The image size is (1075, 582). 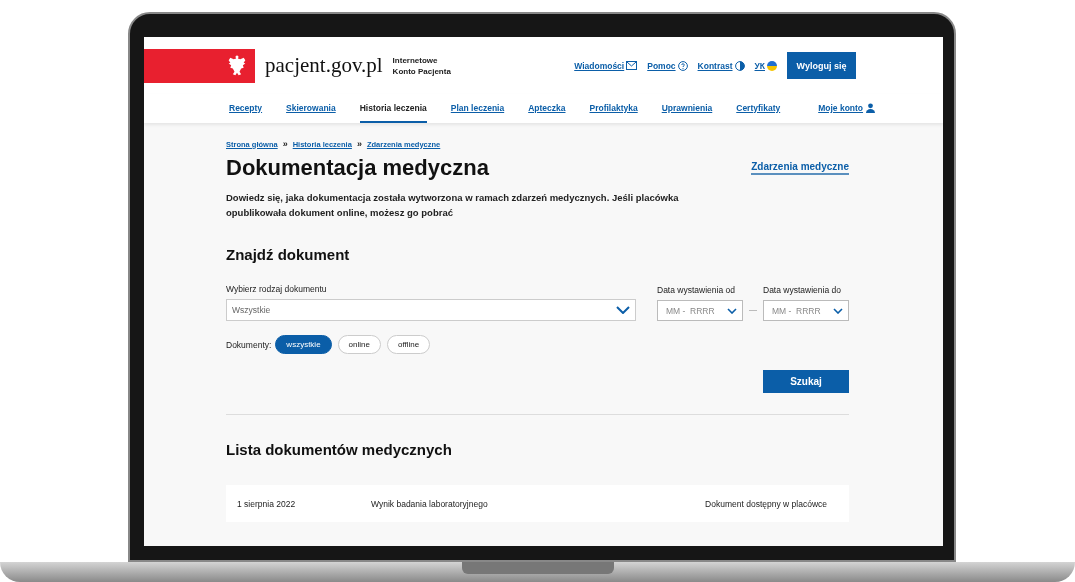 I want to click on header-link: Pomoc, so click(x=667, y=65).